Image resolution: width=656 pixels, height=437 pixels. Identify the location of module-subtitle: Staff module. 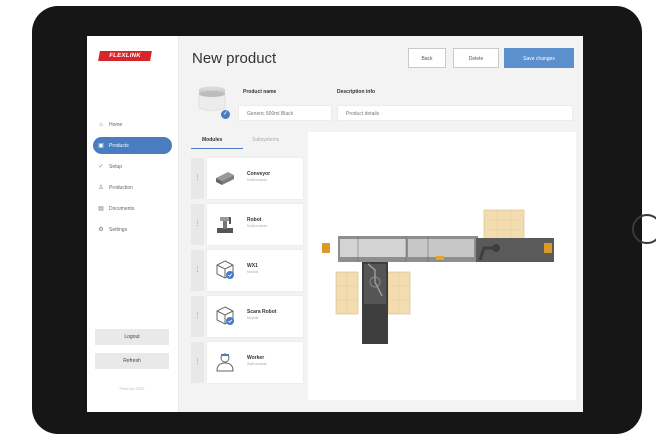
(257, 364).